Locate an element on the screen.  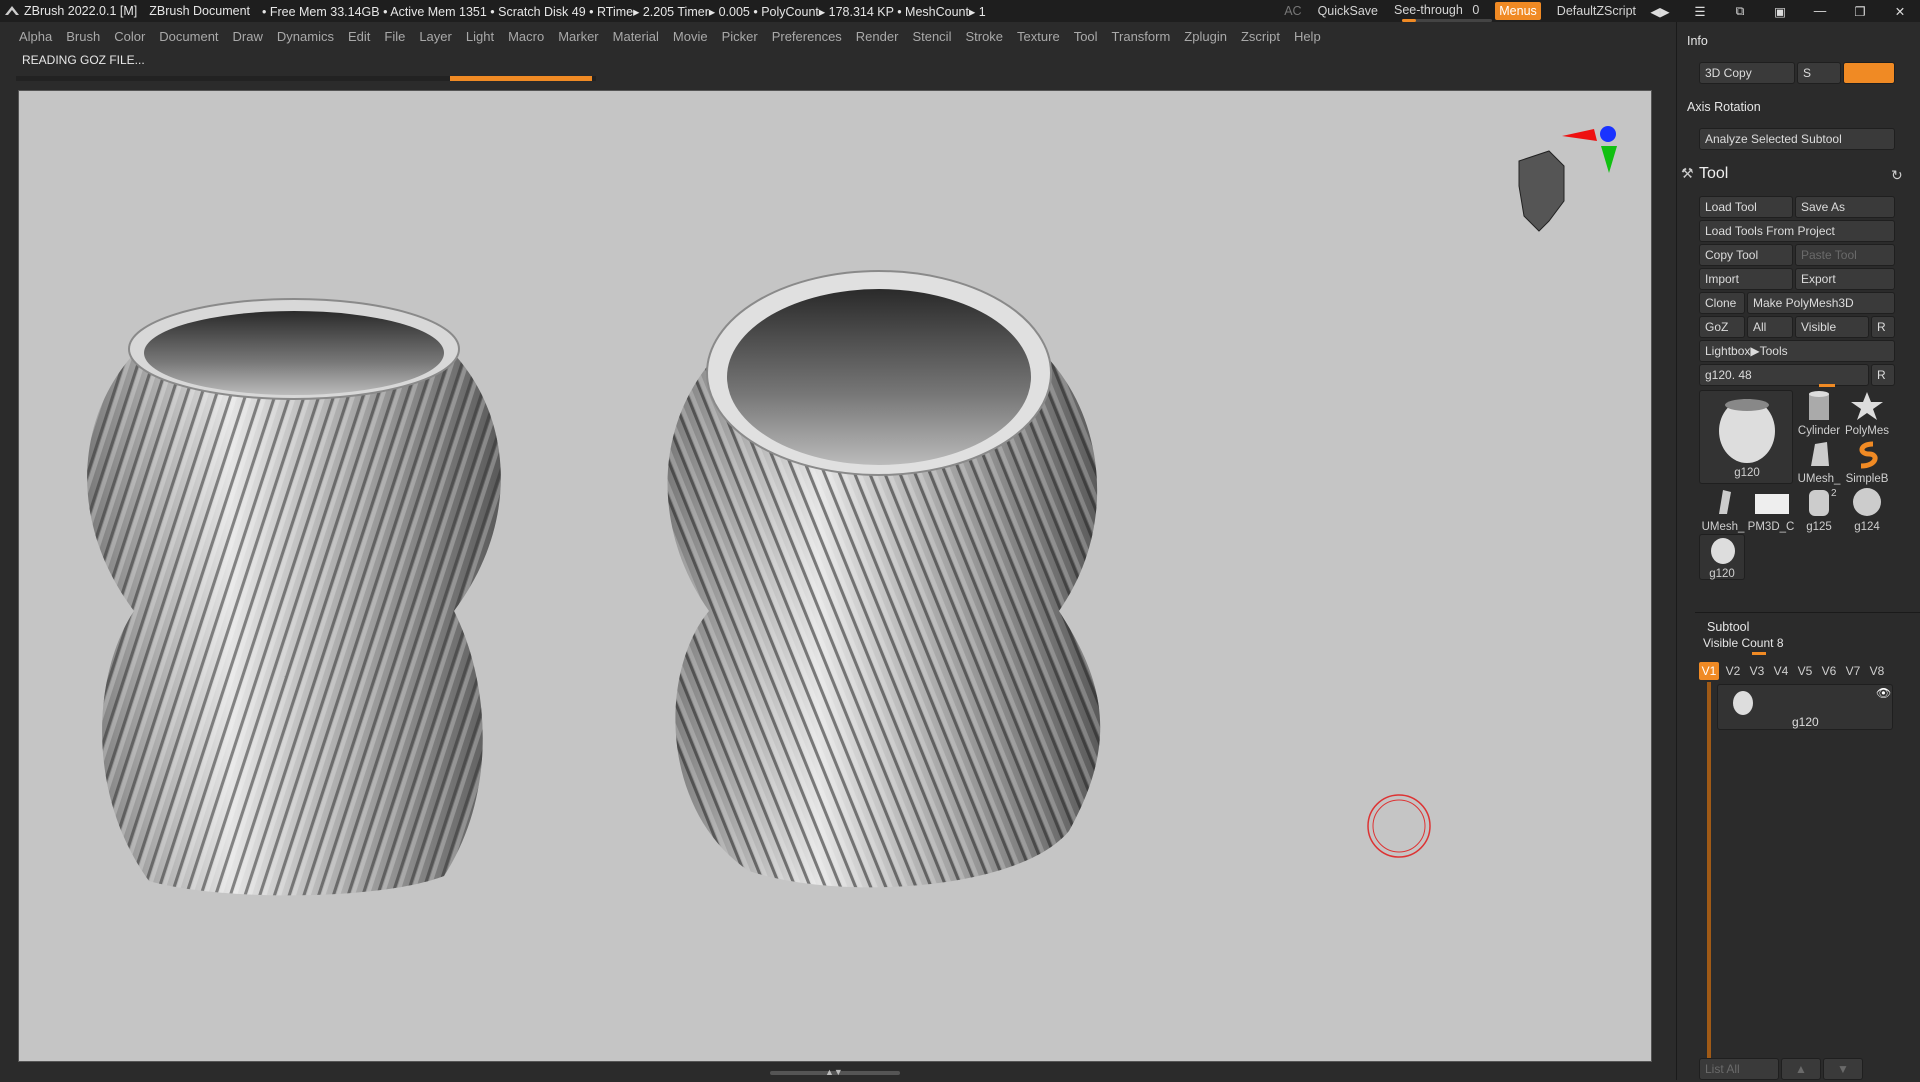
menu-macro: Macro is located at coordinates (526, 36).